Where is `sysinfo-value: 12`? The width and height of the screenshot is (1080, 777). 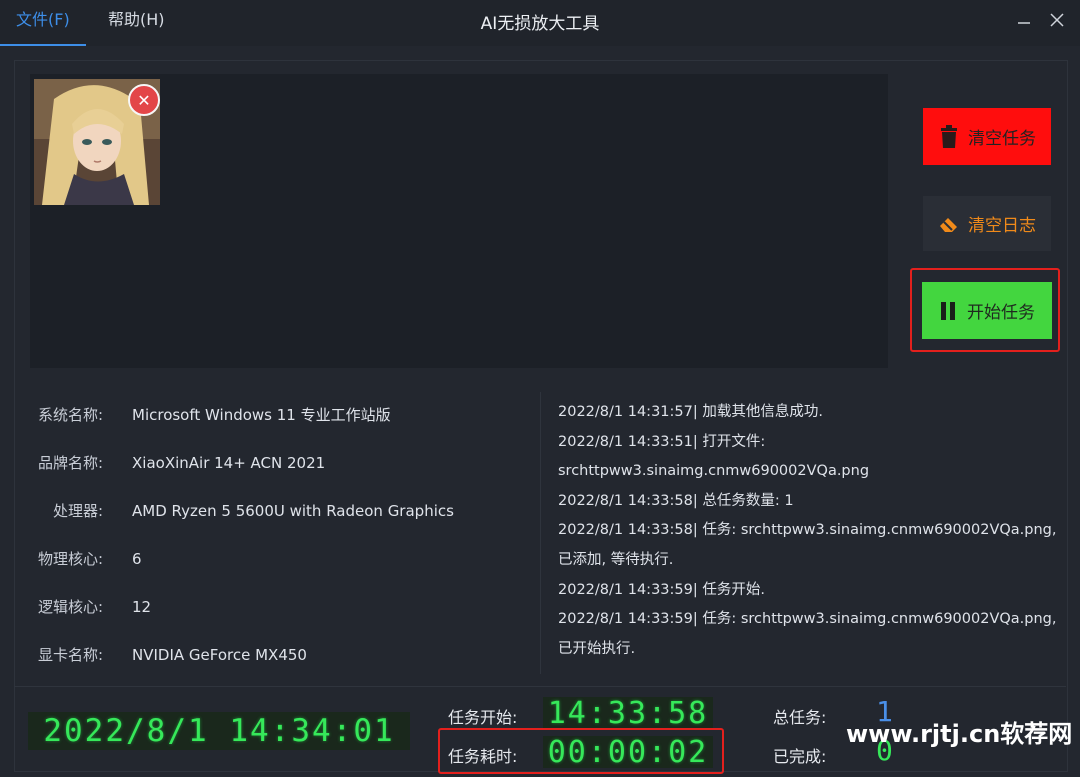
sysinfo-value: 12 is located at coordinates (142, 607).